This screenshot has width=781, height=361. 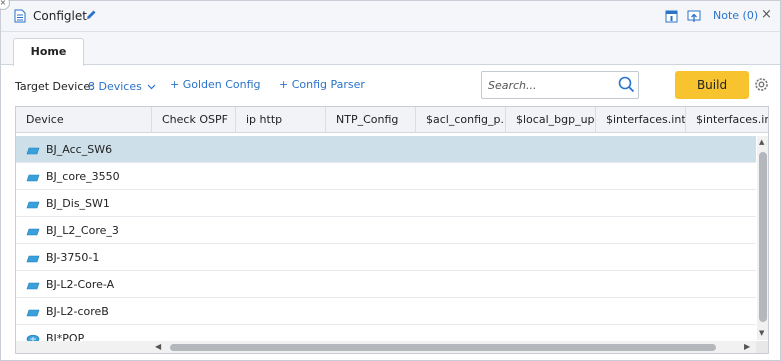 What do you see at coordinates (194, 120) in the screenshot?
I see `column-header-check-ospf: Check OSPF` at bounding box center [194, 120].